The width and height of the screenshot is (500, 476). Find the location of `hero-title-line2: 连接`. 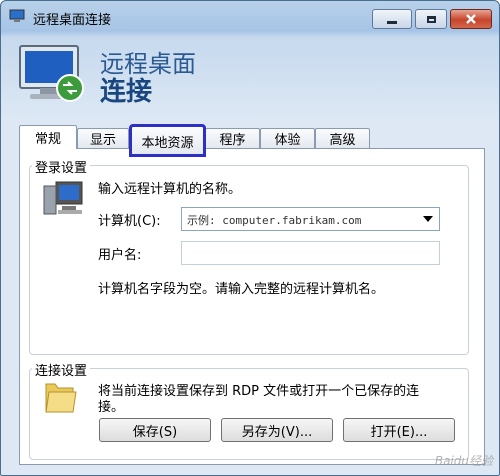

hero-title-line2: 连接 is located at coordinates (126, 92).